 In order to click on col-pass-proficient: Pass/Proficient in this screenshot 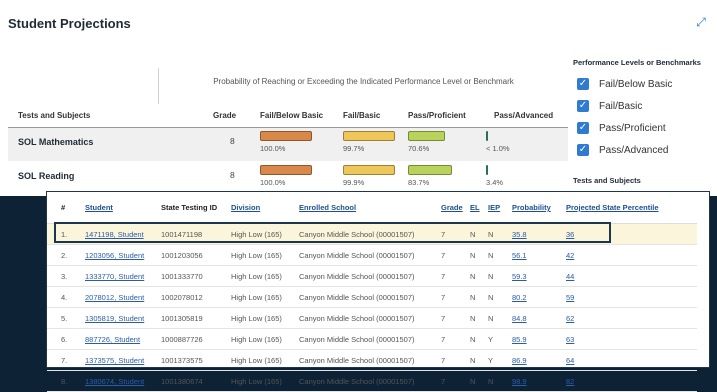, I will do `click(437, 115)`.